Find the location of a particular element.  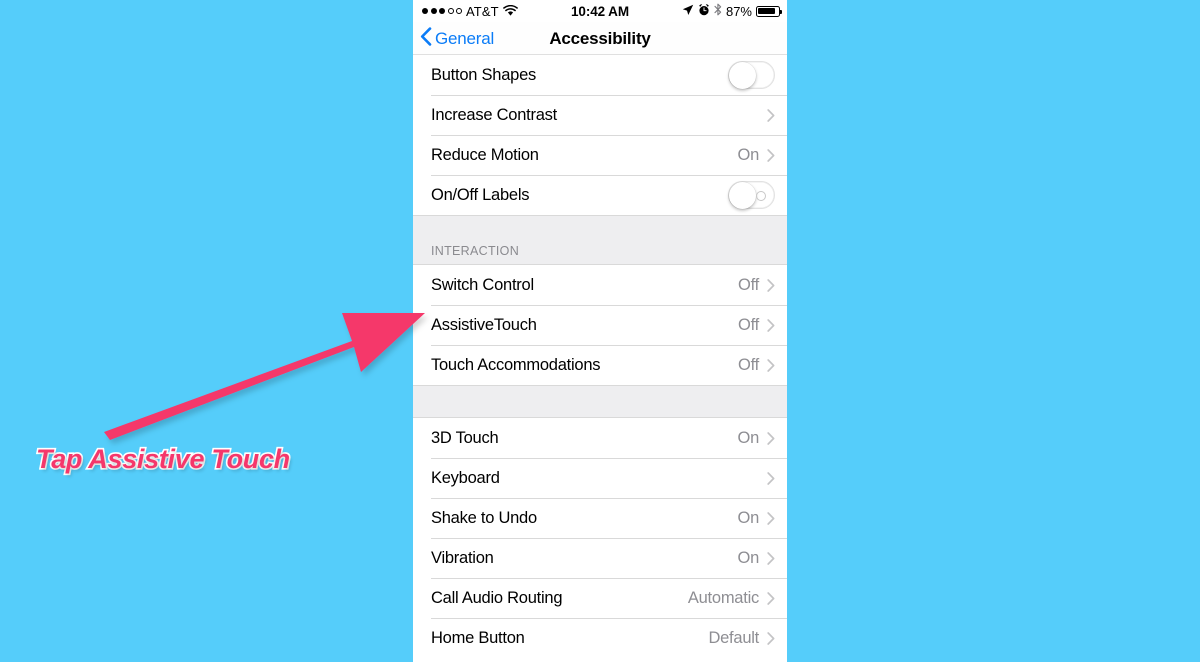

list-item-assistivetouch: AssistiveTouch Off is located at coordinates (600, 325).